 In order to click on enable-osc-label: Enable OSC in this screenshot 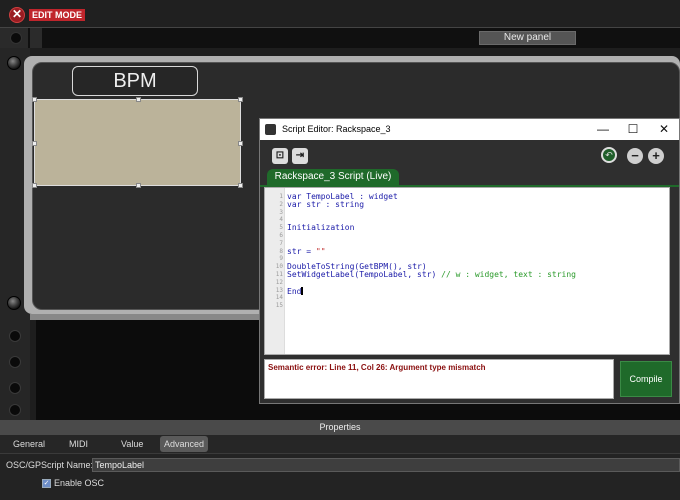, I will do `click(79, 483)`.